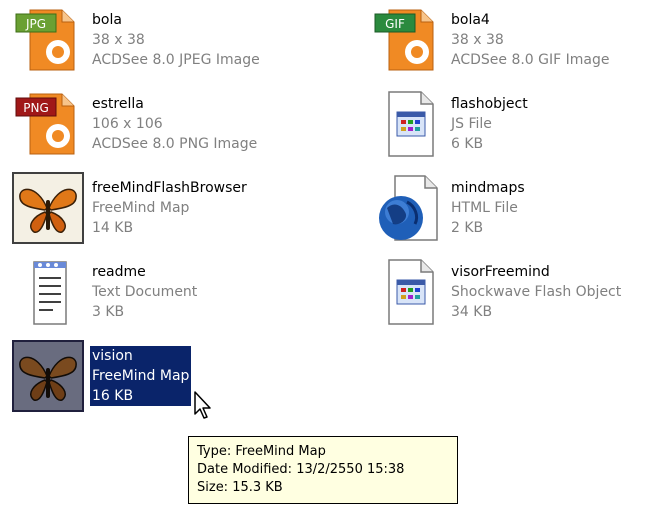 Image resolution: width=652 pixels, height=510 pixels. I want to click on tooltip-date-modified: Date Modified: 13/2/2550 15:38, so click(301, 469).